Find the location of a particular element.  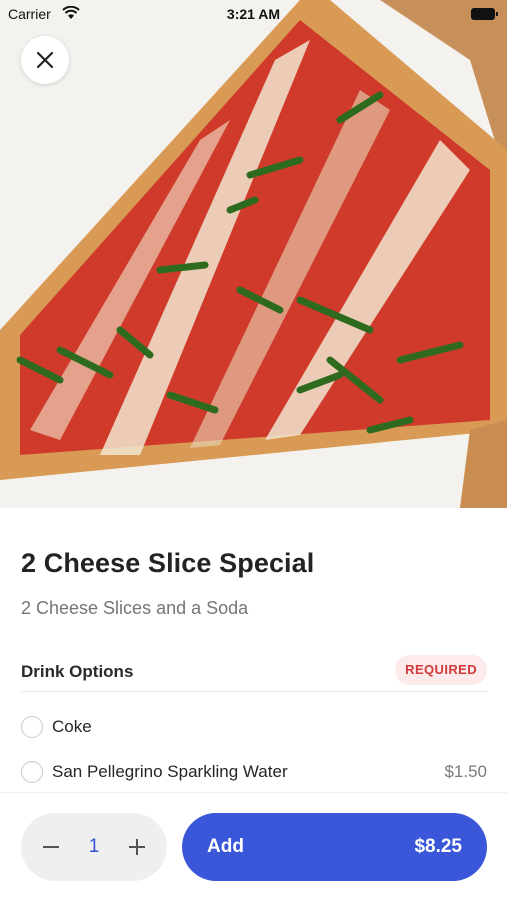

bottom-action-bar: 1 Add $8.25 is located at coordinates (253, 846).